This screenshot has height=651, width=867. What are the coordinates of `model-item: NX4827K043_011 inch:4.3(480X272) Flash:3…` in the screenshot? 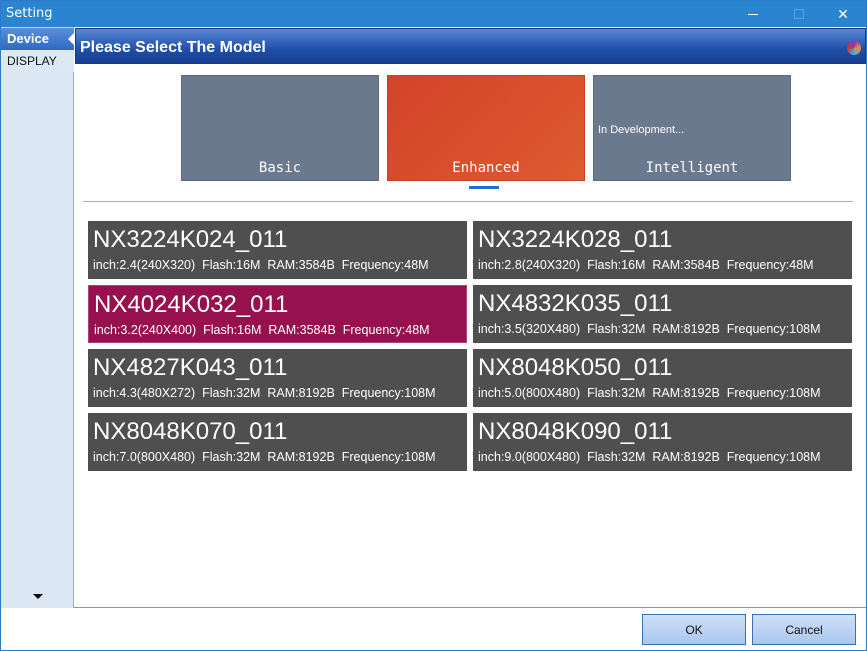 It's located at (277, 378).